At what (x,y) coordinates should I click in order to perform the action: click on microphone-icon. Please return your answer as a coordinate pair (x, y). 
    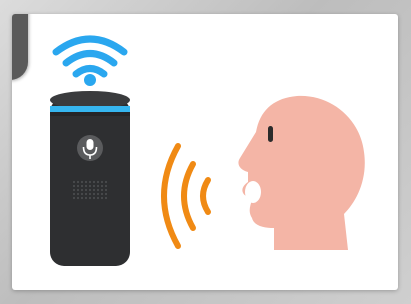
    Looking at the image, I should click on (90, 148).